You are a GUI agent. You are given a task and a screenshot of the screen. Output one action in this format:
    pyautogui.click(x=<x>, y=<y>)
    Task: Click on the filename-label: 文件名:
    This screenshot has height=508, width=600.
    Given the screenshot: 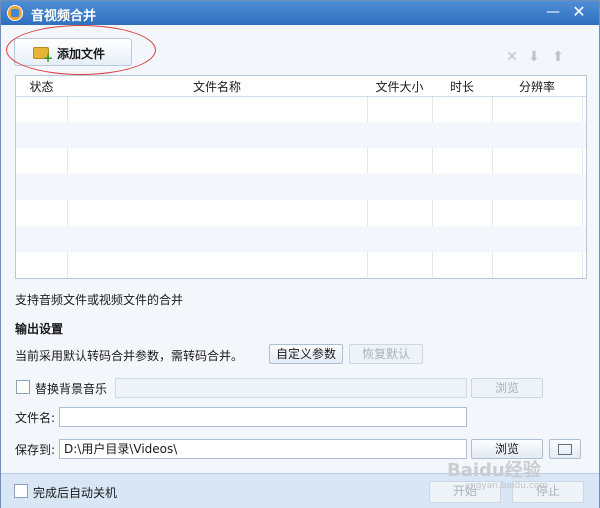 What is the action you would take?
    pyautogui.click(x=35, y=418)
    